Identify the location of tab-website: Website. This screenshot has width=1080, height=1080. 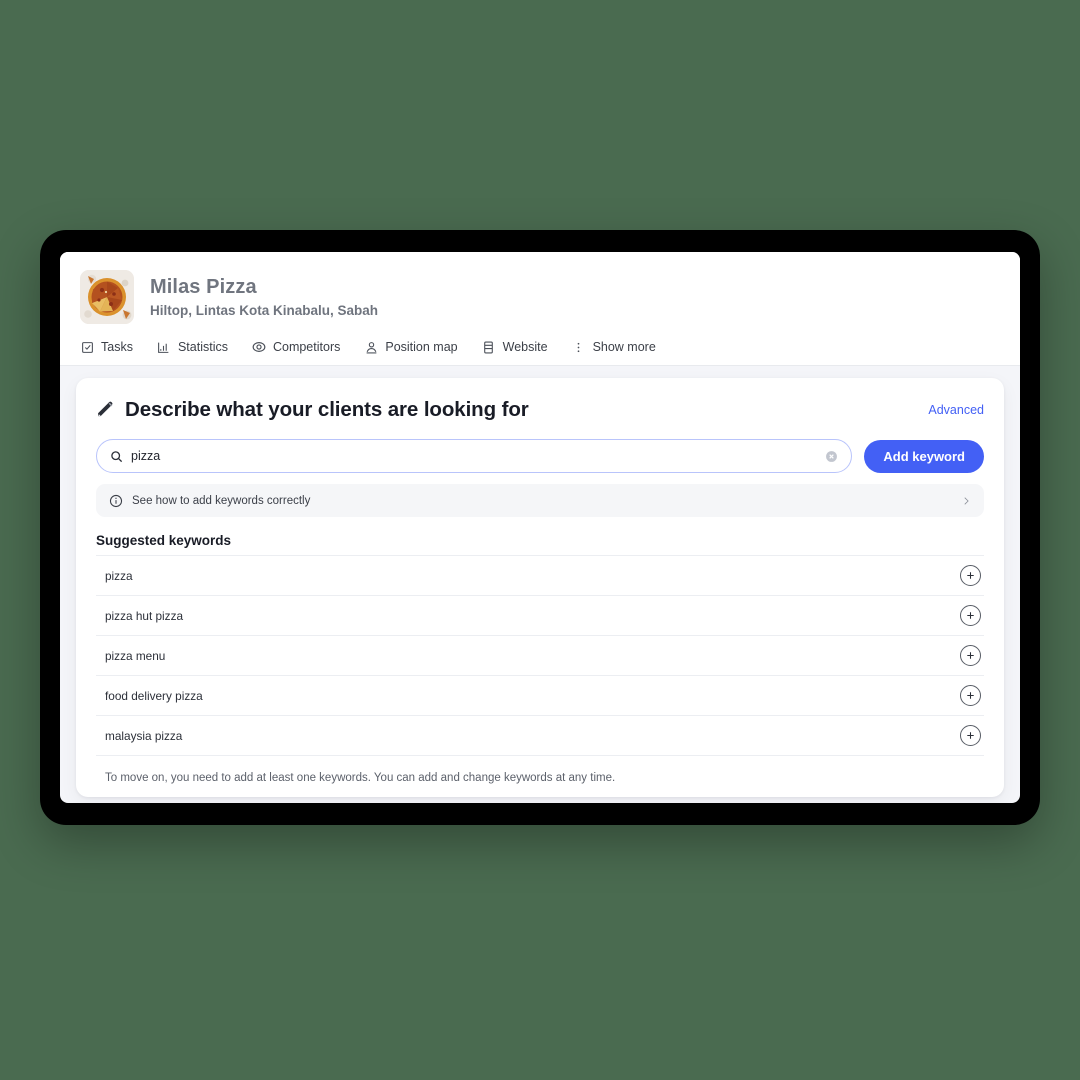
(515, 347).